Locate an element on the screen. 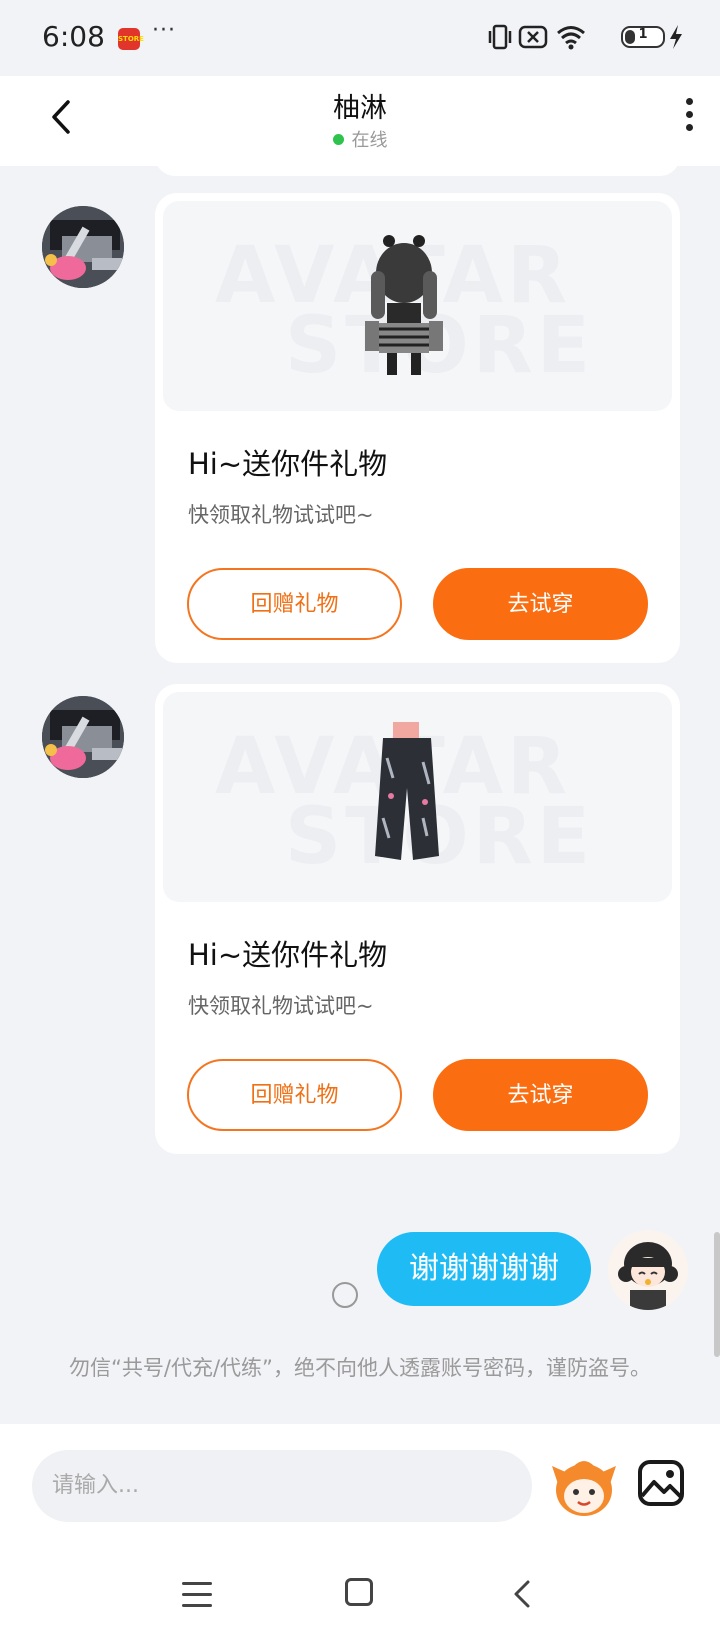 This screenshot has width=720, height=1640. scrollbar is located at coordinates (717, 1294).